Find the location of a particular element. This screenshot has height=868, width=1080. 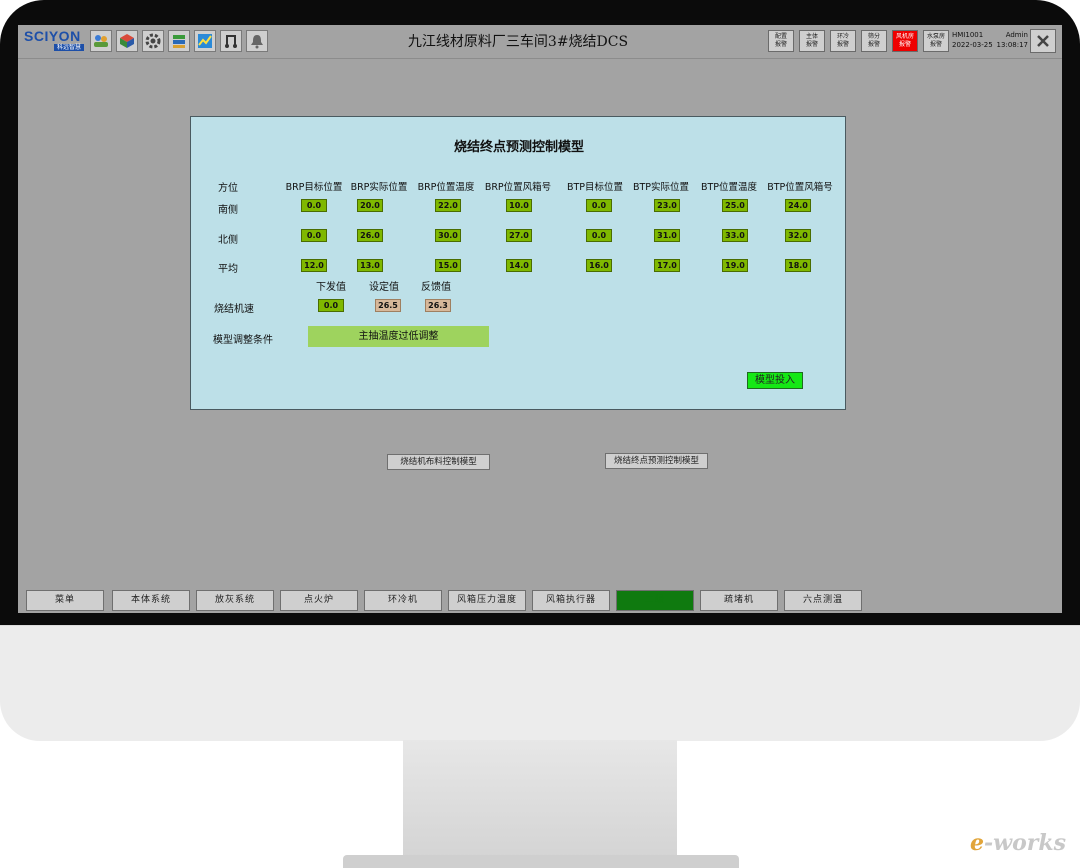

speed-issued-value: 0.0 is located at coordinates (331, 305).